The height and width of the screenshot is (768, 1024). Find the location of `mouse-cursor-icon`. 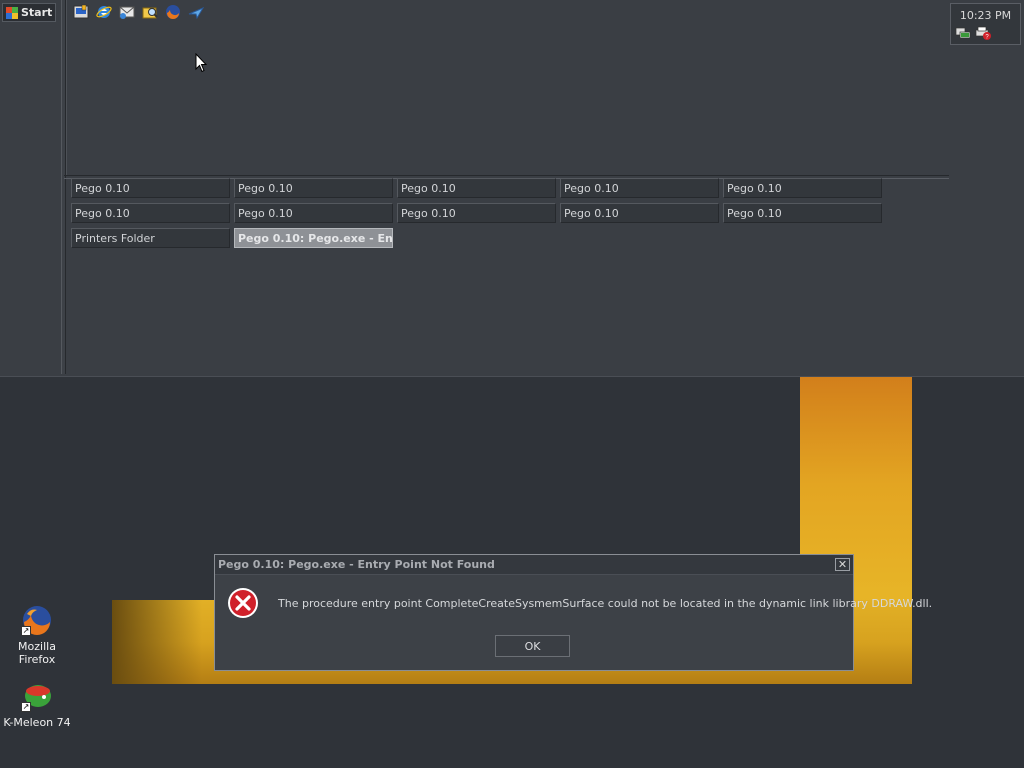

mouse-cursor-icon is located at coordinates (201, 63).